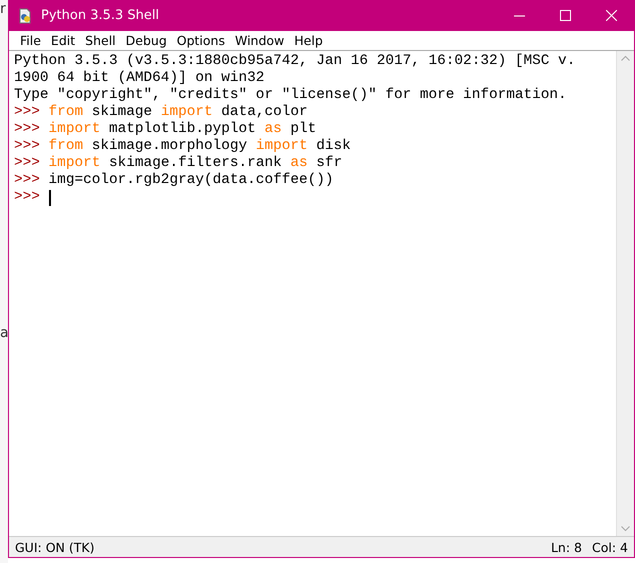 Image resolution: width=635 pixels, height=563 pixels. I want to click on menu-item: Window, so click(260, 40).